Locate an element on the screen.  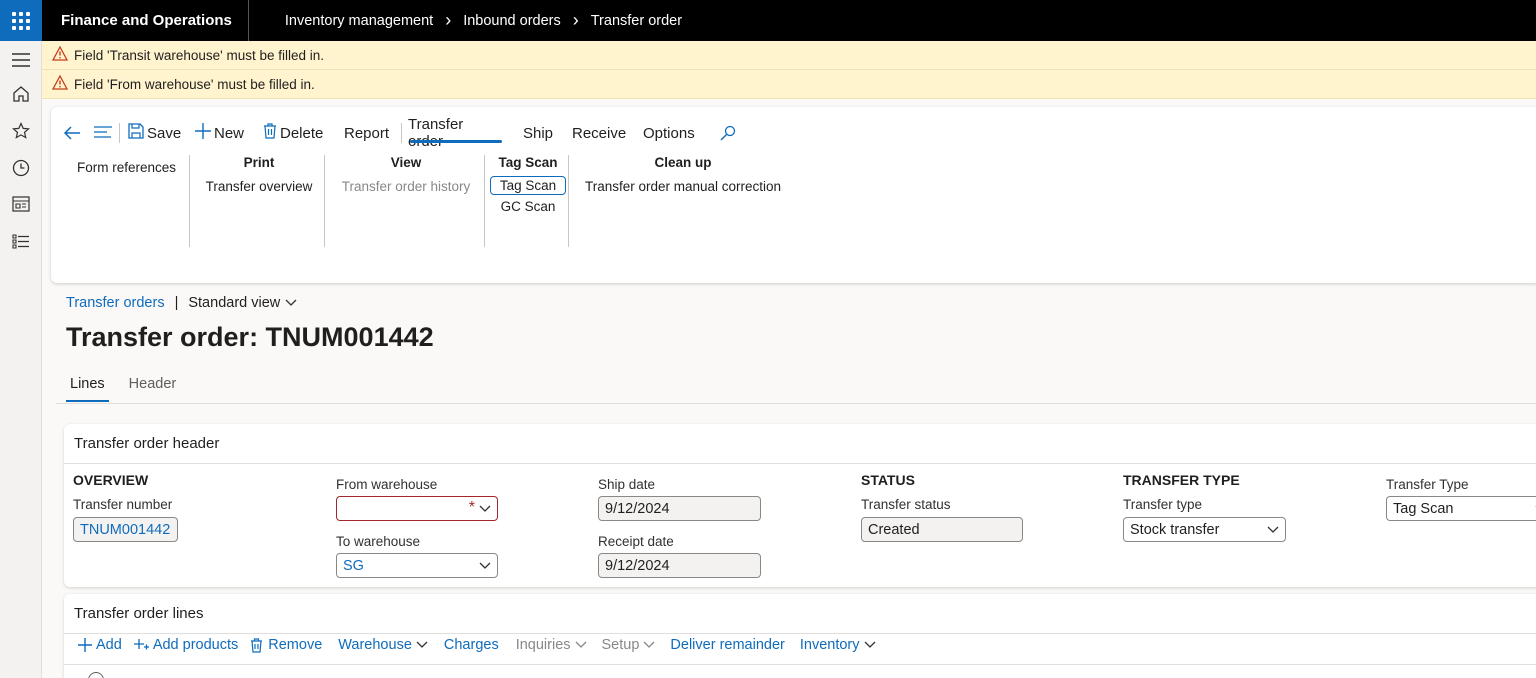
transfer-order-lines-card: Transfer order lines is located at coordinates (800, 636).